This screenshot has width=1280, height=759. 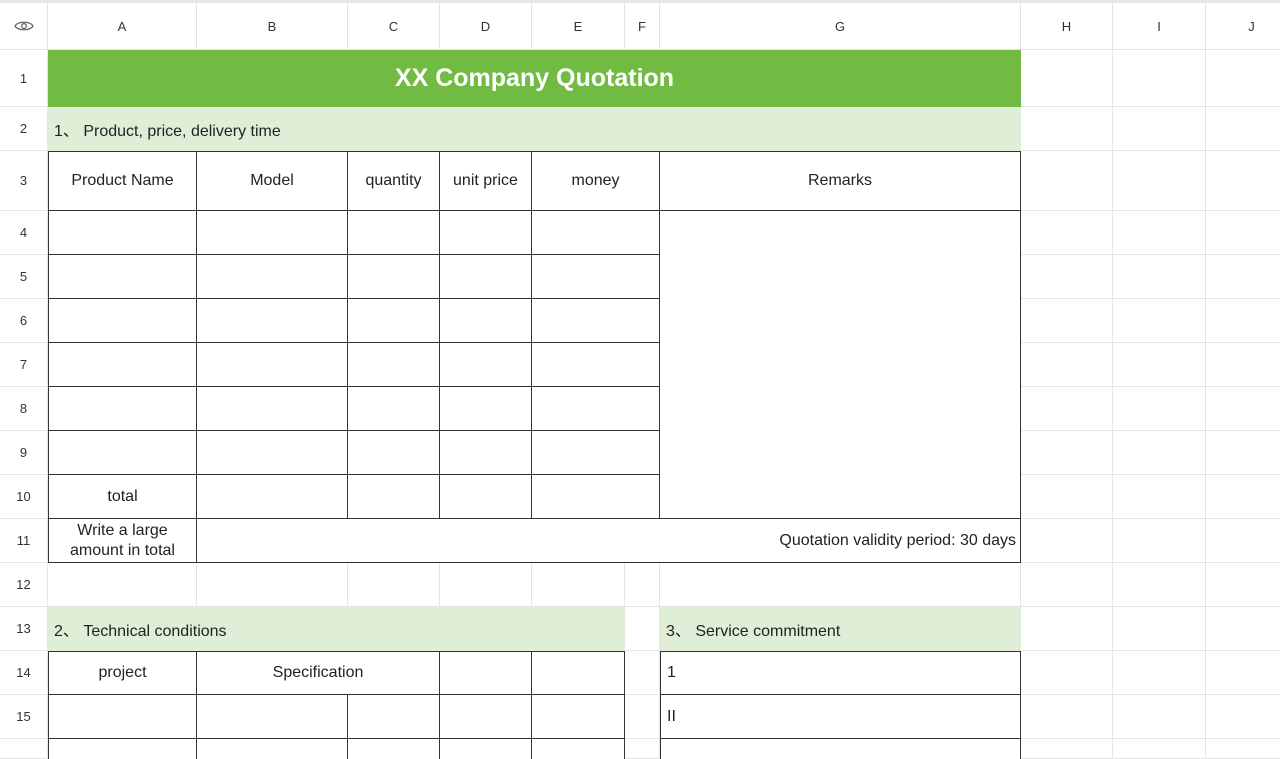 I want to click on section-1-heading: 1、 Product, price, delivery time, so click(x=534, y=129).